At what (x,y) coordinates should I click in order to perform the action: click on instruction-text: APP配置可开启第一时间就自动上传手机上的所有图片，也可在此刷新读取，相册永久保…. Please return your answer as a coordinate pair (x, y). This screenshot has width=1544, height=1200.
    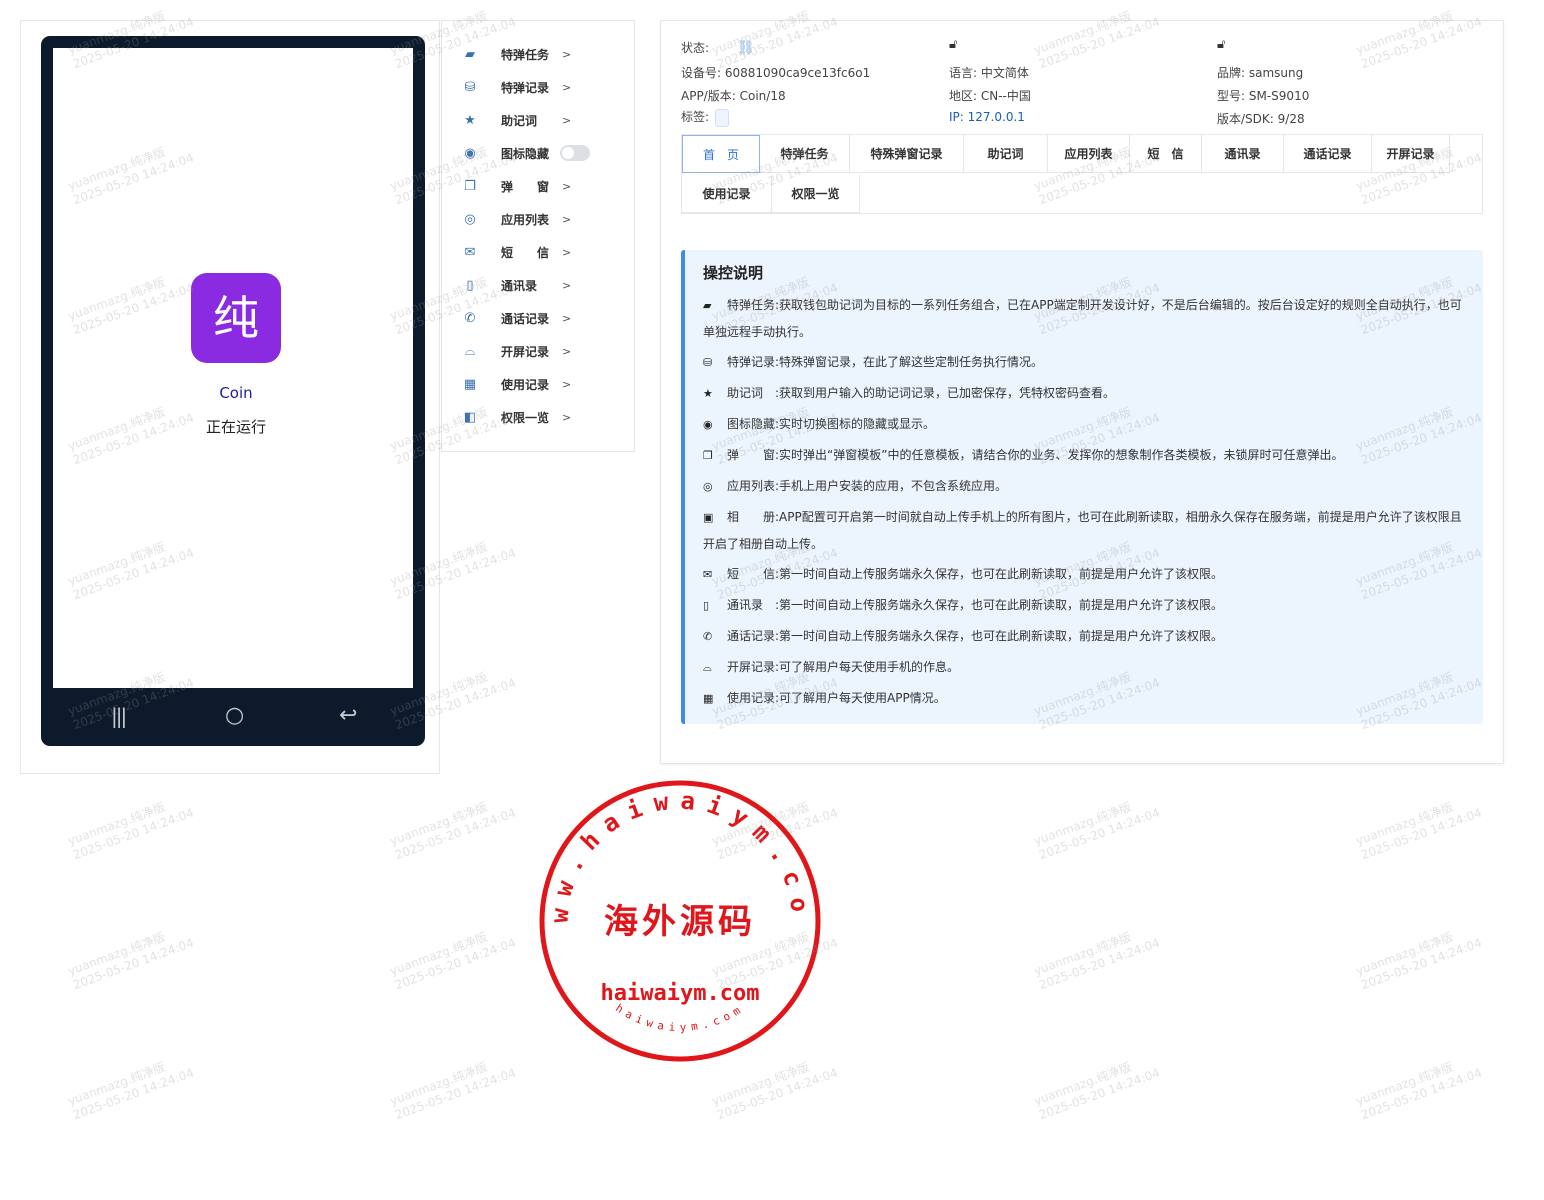
    Looking at the image, I should click on (1082, 530).